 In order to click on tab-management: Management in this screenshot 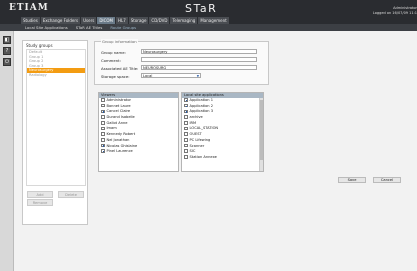, I will do `click(214, 20)`.